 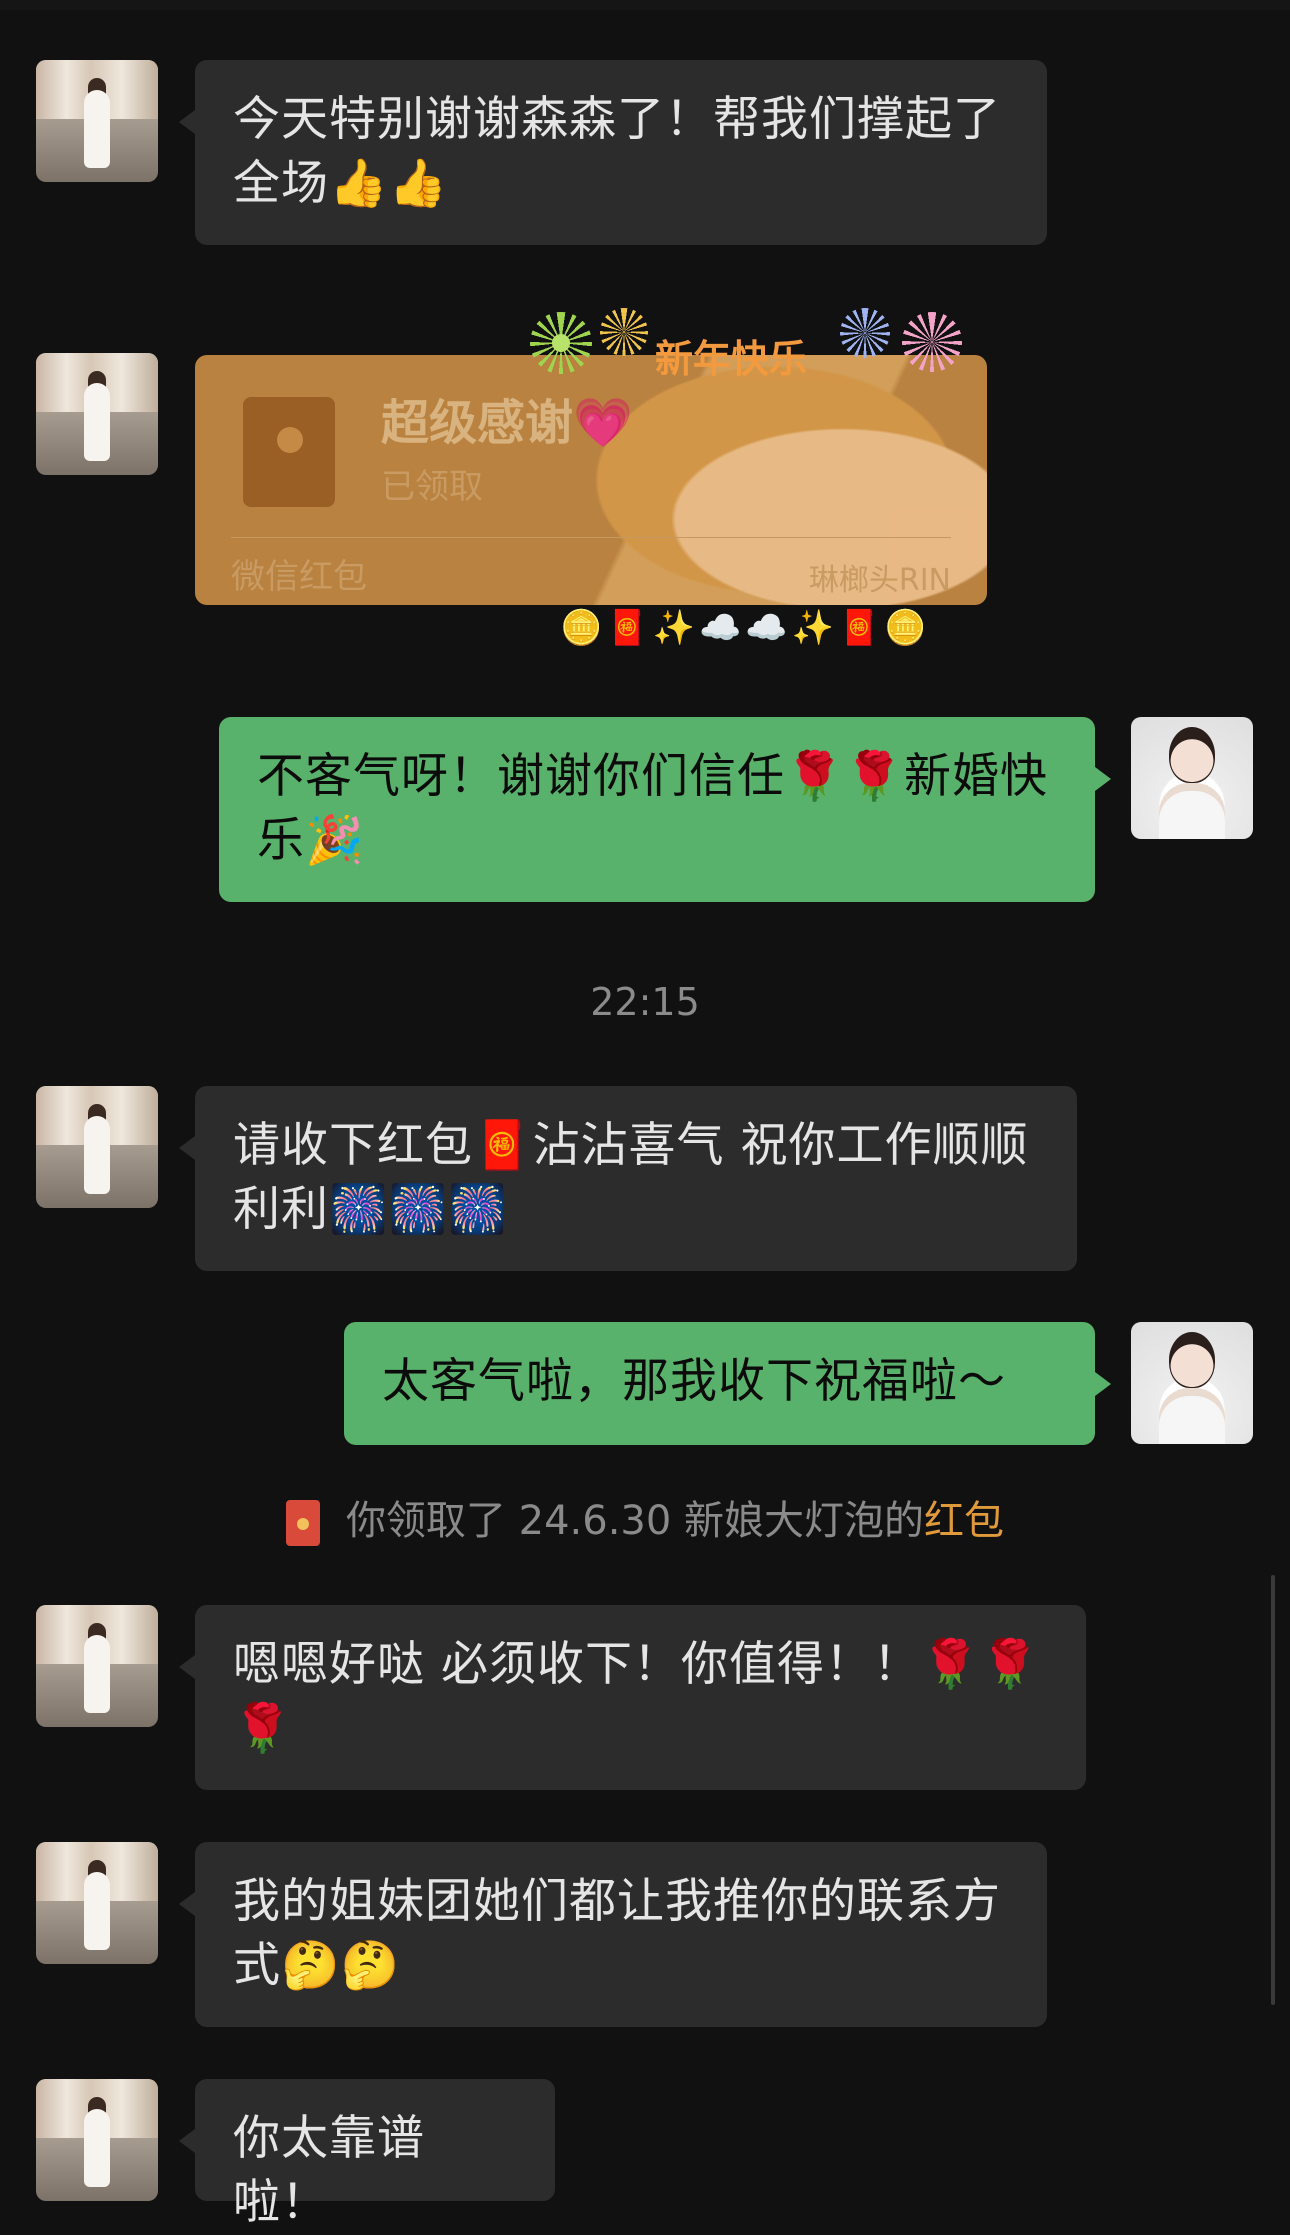 I want to click on message-bubble-outgoing: 太客气啦，那我收下祝福啦～, so click(x=727, y=1383).